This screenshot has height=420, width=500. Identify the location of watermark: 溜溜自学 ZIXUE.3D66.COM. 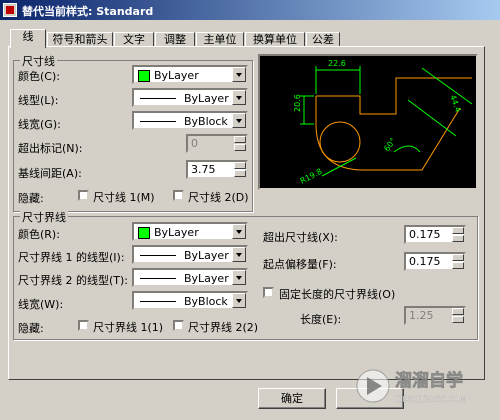
(426, 387).